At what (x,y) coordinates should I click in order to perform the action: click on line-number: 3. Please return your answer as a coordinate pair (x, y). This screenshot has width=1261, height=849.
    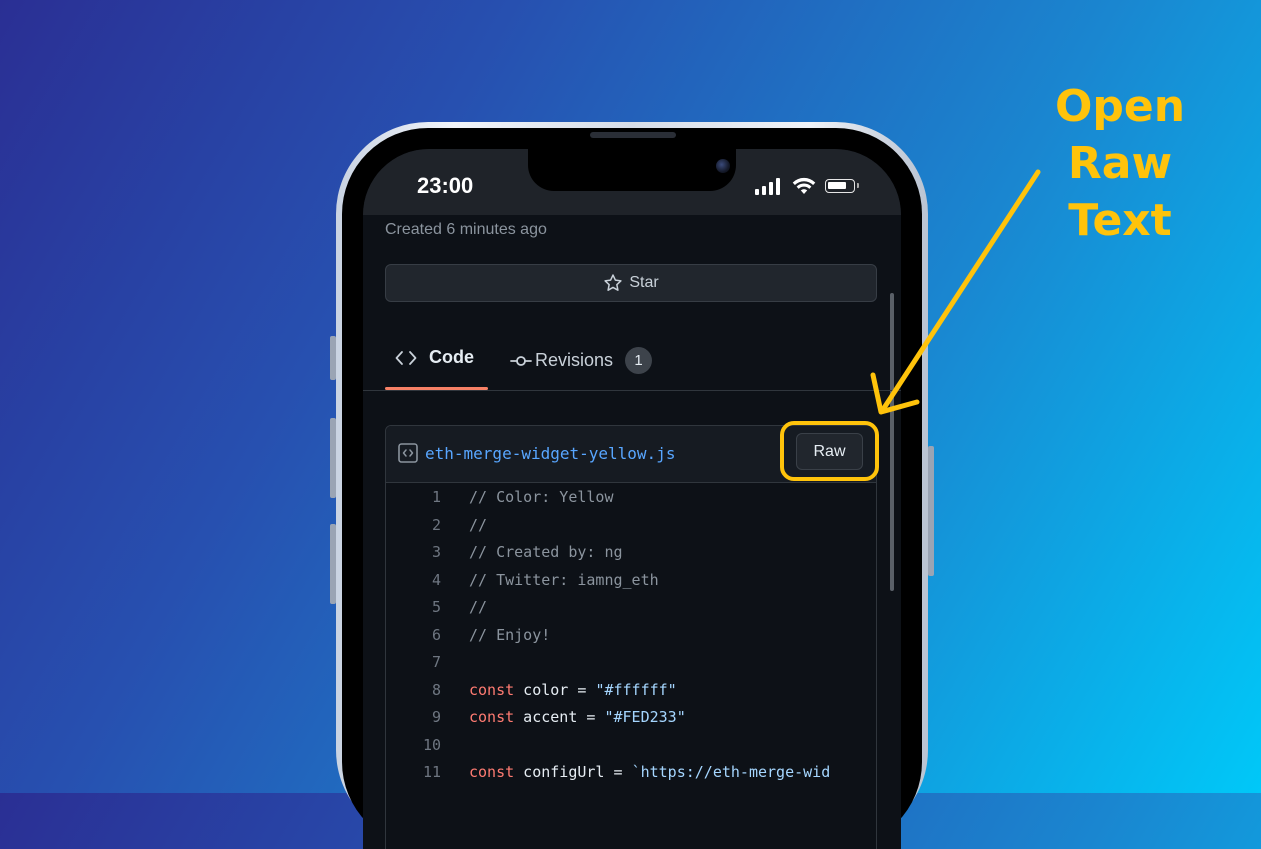
    Looking at the image, I should click on (436, 552).